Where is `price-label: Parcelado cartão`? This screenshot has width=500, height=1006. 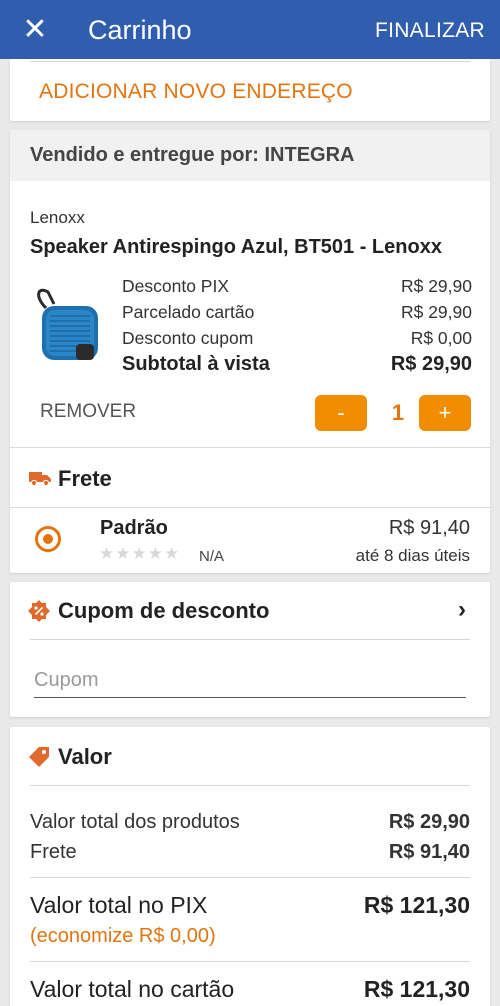
price-label: Parcelado cartão is located at coordinates (188, 312).